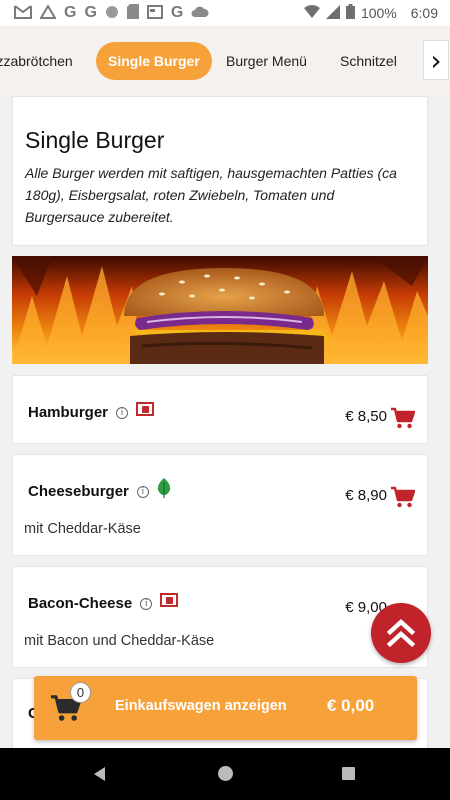  I want to click on double-chevron-up-icon, so click(401, 633).